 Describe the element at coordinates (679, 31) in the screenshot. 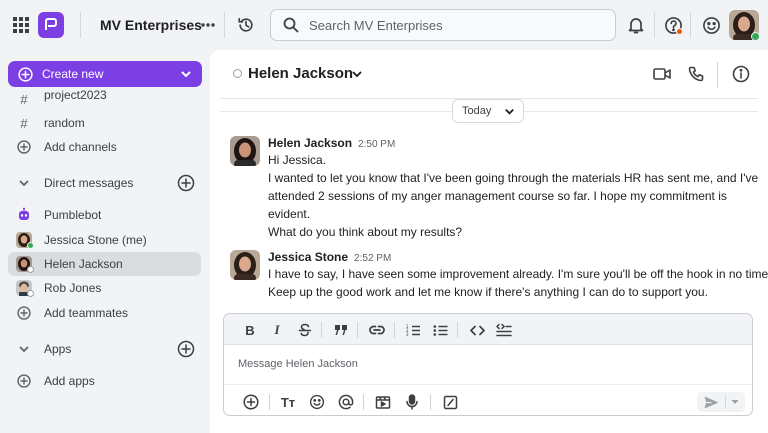

I see `notification-dot` at that location.